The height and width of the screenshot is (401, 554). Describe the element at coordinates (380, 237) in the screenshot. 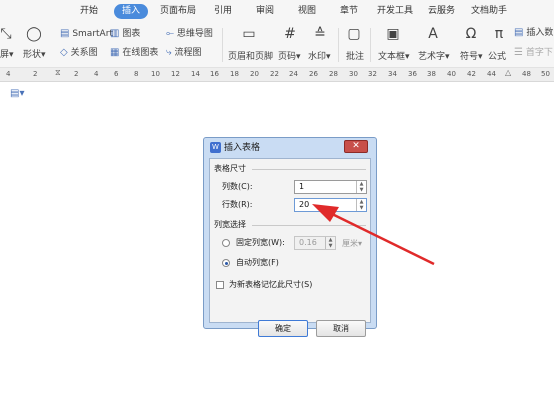

I see `arrow-shaft` at that location.